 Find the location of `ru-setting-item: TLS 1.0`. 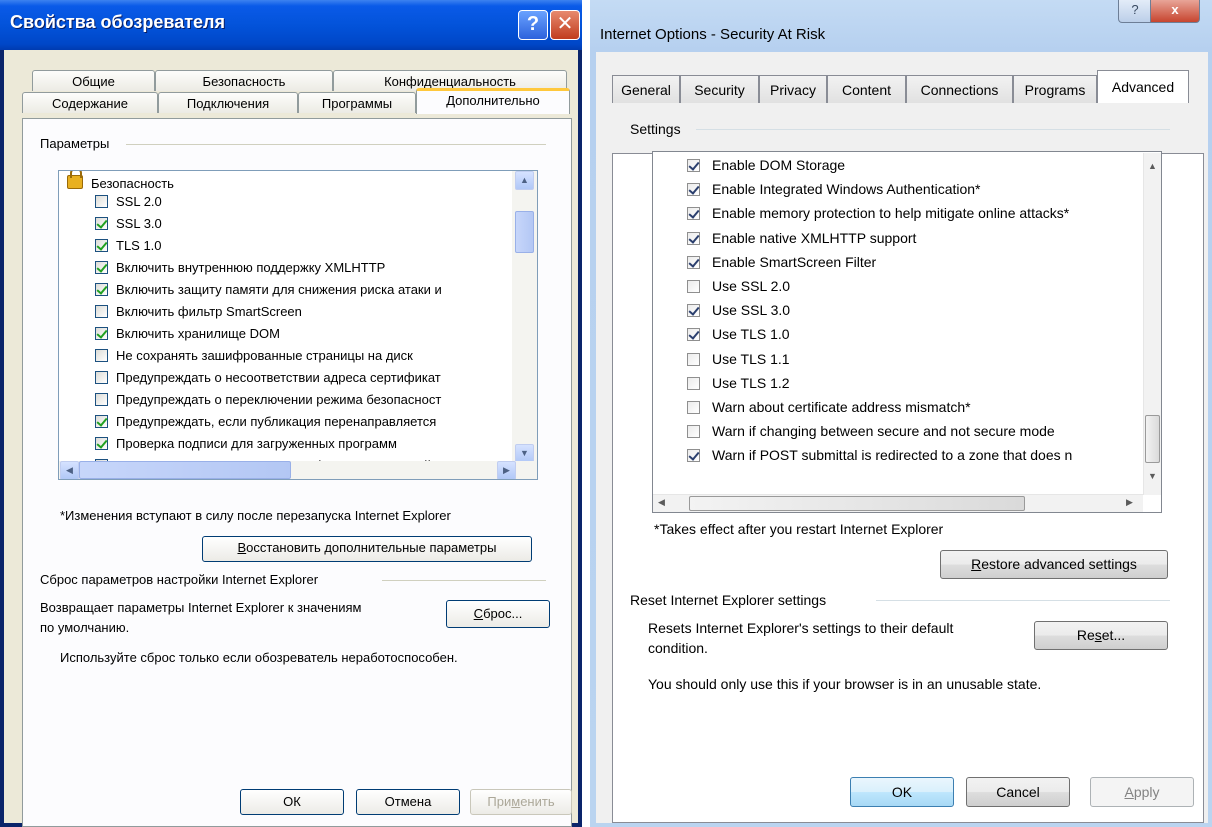

ru-setting-item: TLS 1.0 is located at coordinates (128, 246).